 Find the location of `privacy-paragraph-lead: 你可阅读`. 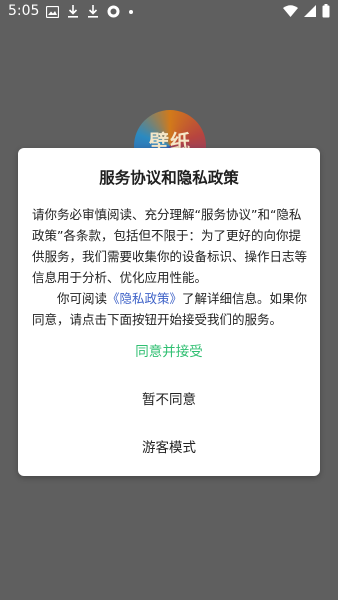

privacy-paragraph-lead: 你可阅读 is located at coordinates (82, 298).